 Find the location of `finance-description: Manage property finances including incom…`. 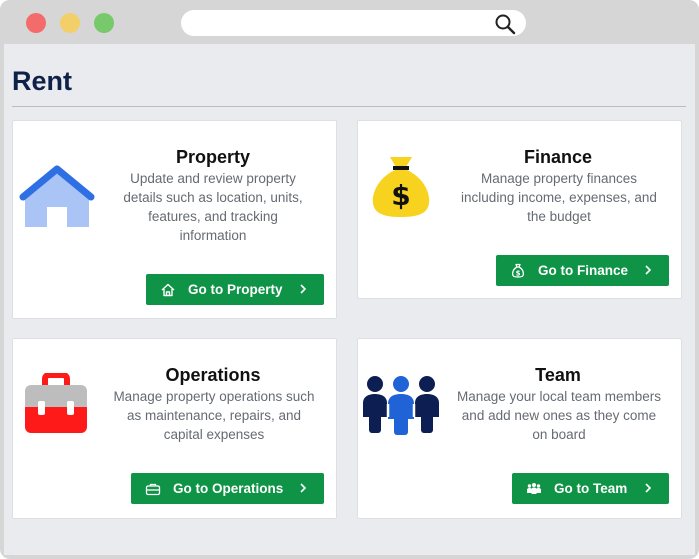

finance-description: Manage property finances including incom… is located at coordinates (559, 197).